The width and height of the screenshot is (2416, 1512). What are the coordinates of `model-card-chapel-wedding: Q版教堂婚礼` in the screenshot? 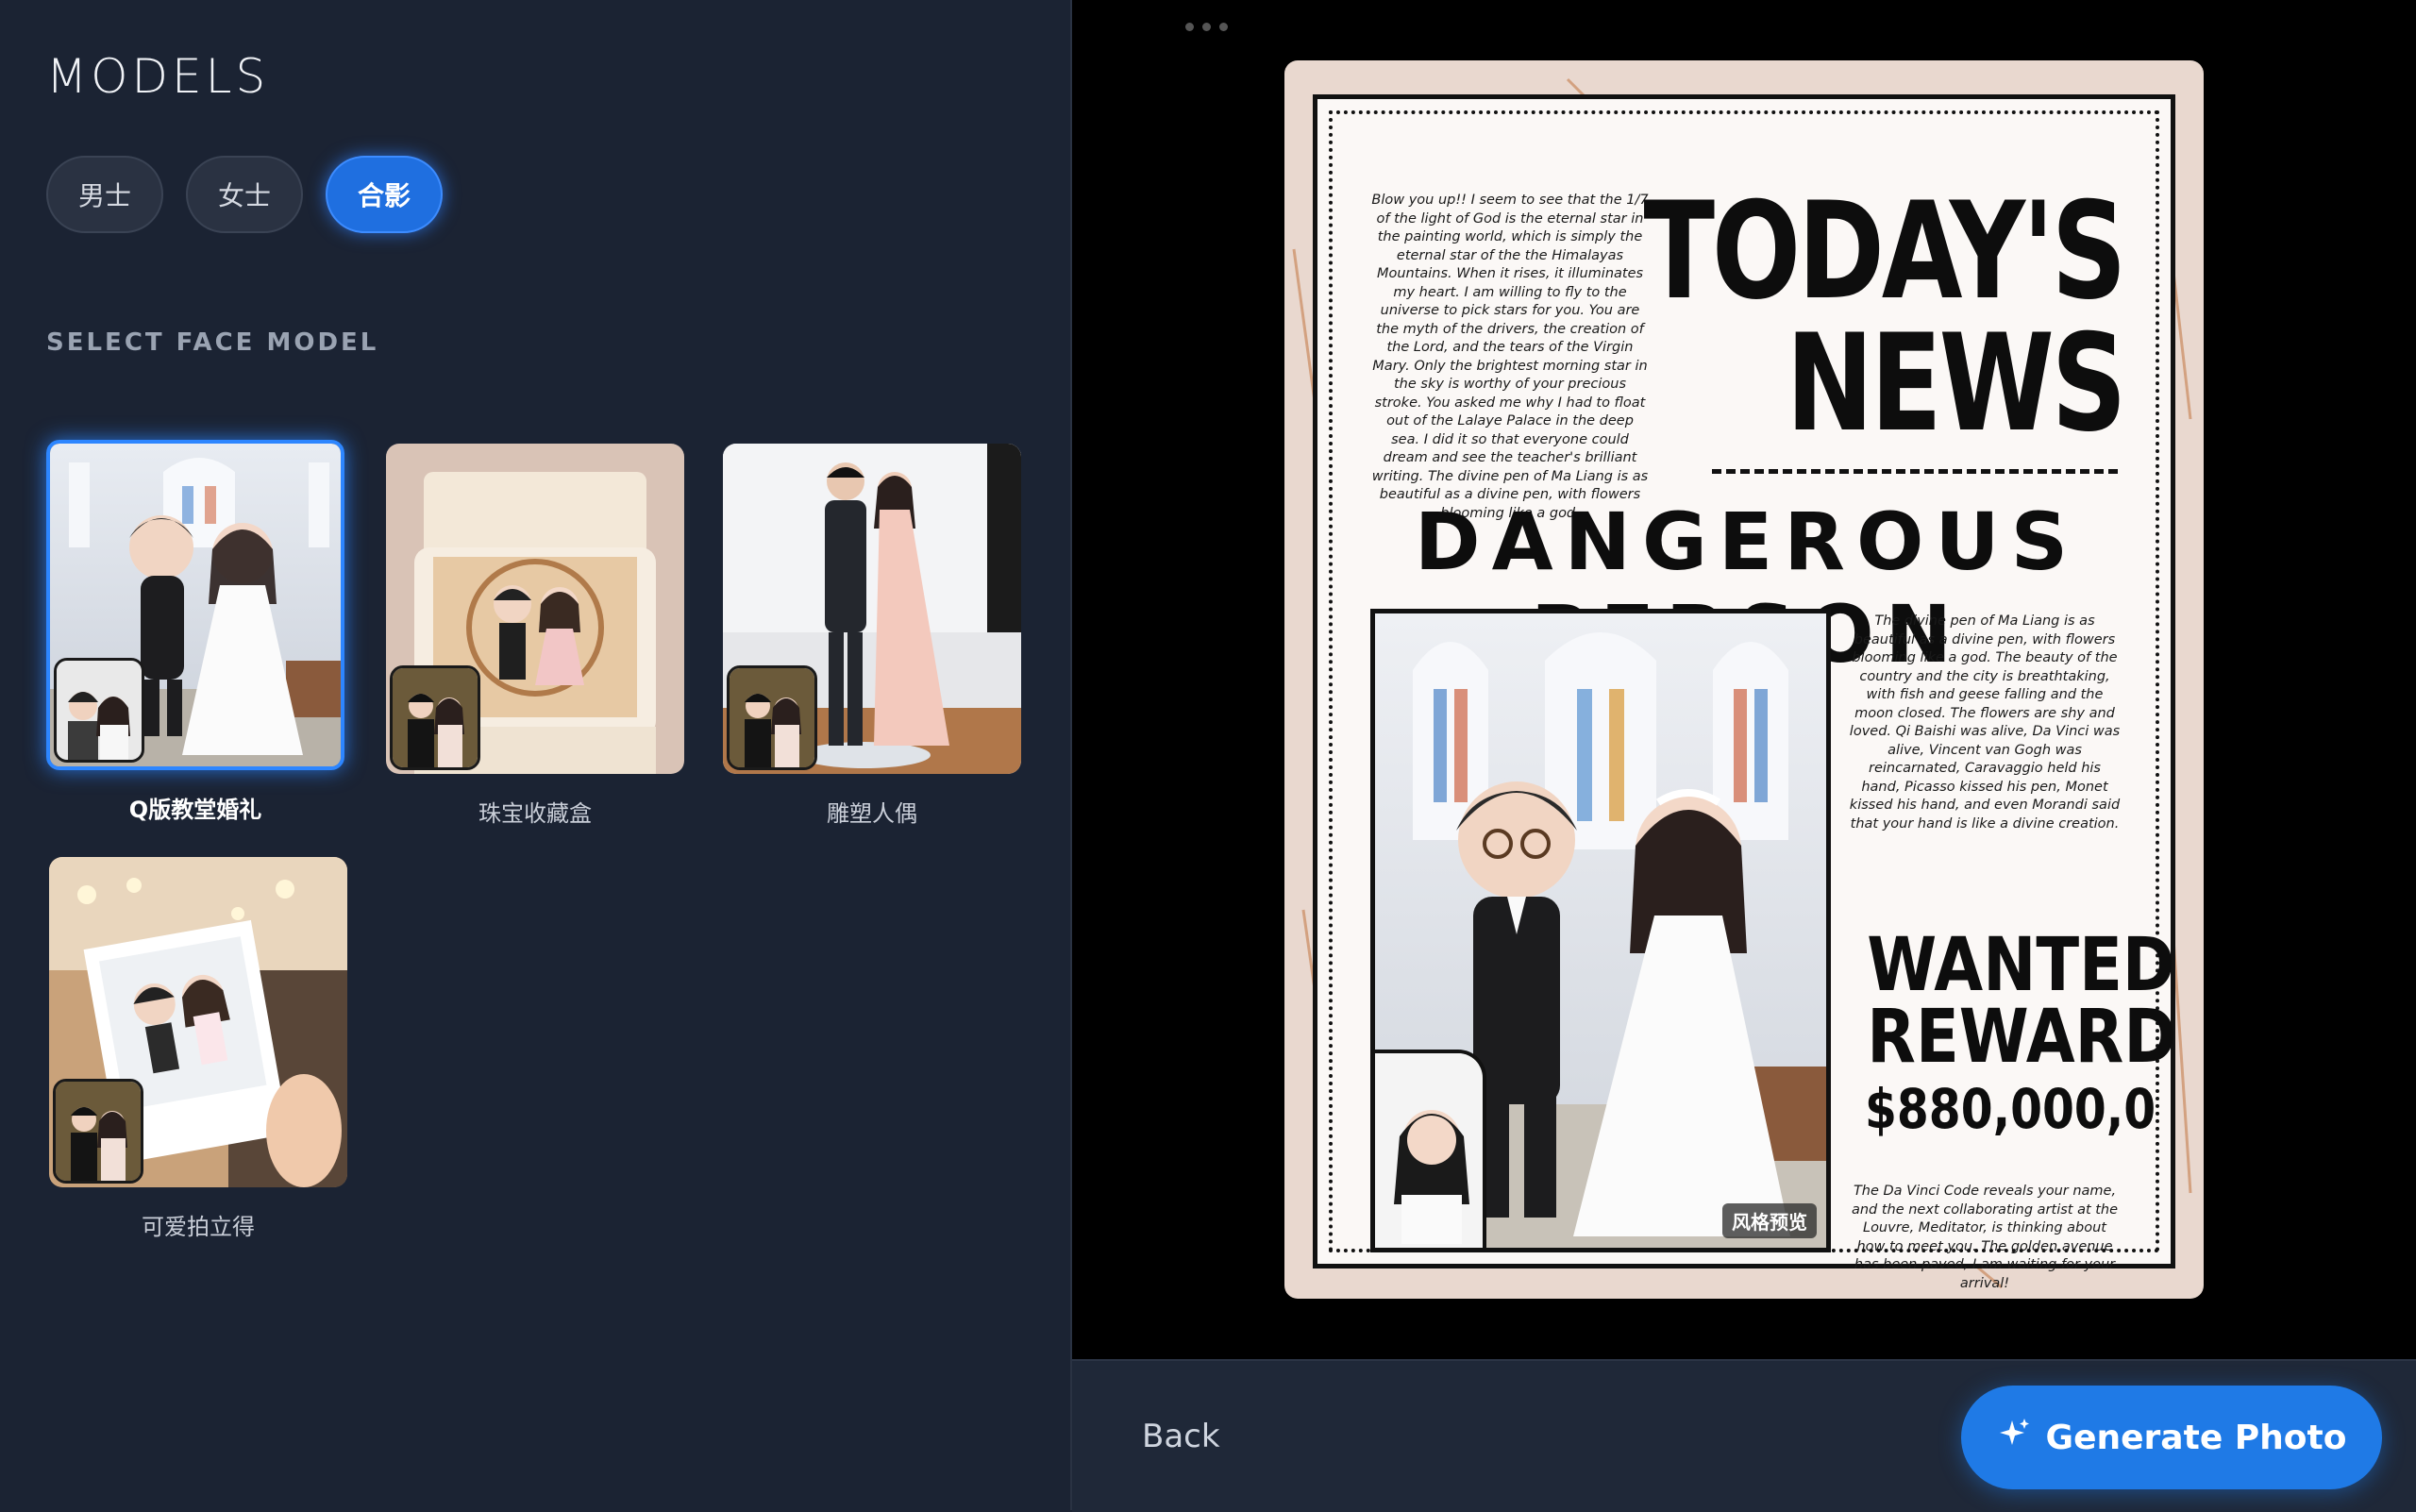 It's located at (195, 632).